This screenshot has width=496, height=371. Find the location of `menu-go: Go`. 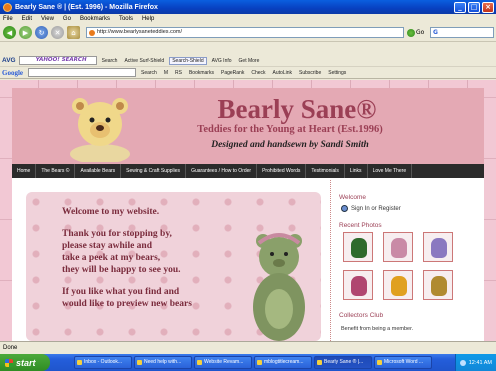

menu-go: Go is located at coordinates (67, 19).